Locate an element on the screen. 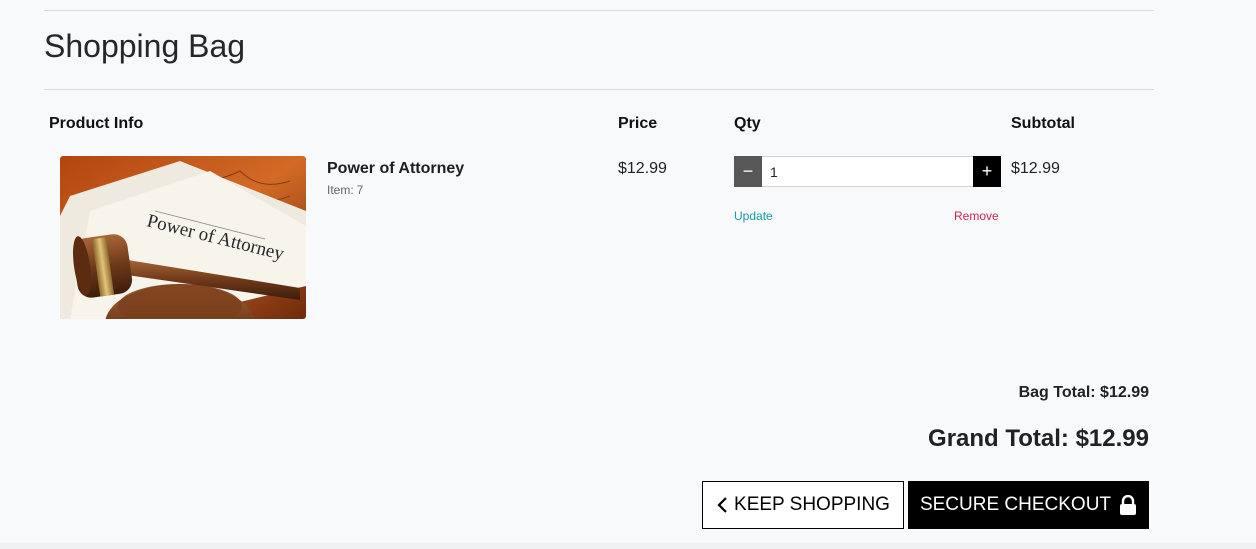  item-price: $12.99 is located at coordinates (642, 168).